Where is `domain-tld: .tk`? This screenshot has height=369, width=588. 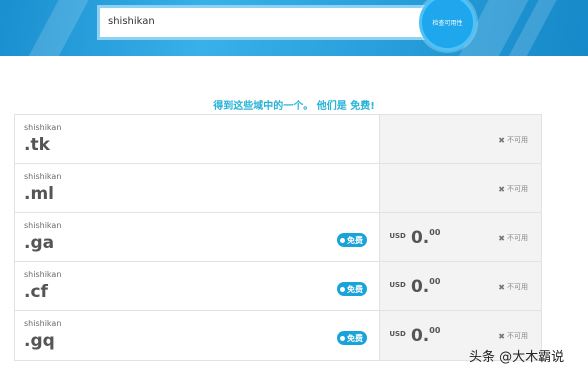
domain-tld: .tk is located at coordinates (37, 145).